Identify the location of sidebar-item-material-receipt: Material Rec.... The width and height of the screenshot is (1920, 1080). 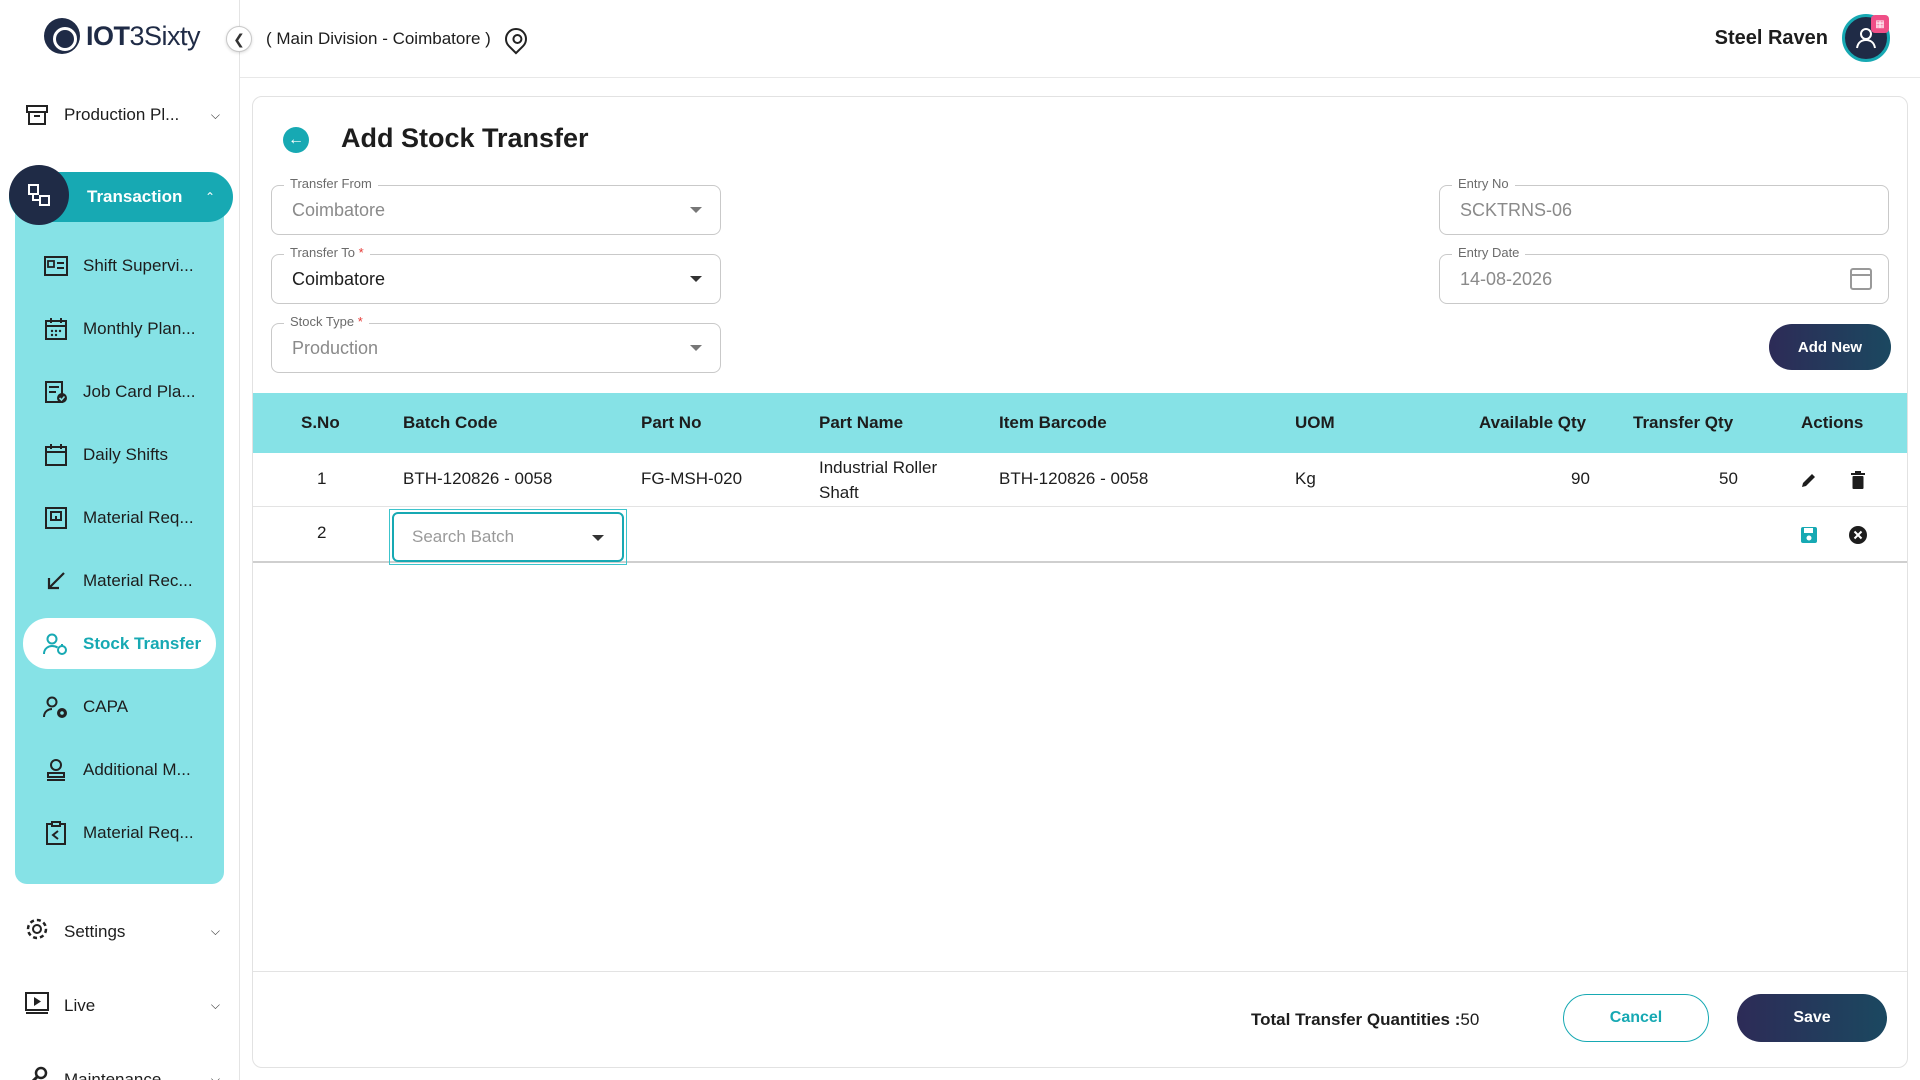
(119, 580).